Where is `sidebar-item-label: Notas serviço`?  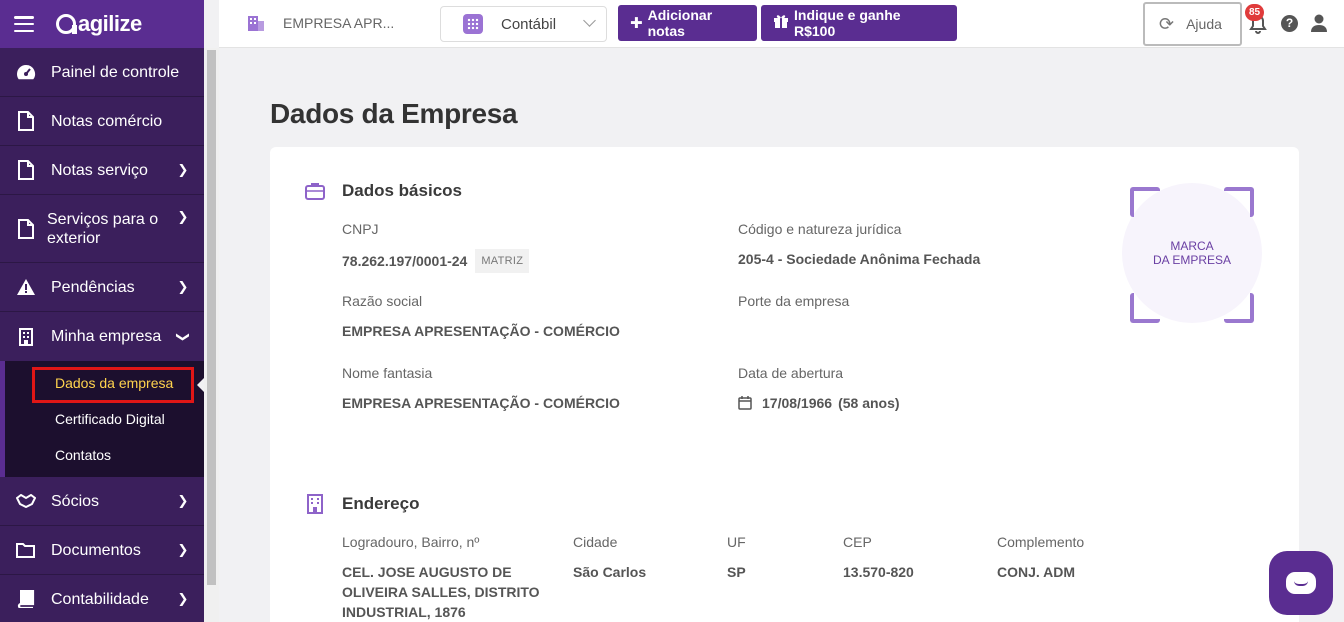
sidebar-item-label: Notas serviço is located at coordinates (99, 170).